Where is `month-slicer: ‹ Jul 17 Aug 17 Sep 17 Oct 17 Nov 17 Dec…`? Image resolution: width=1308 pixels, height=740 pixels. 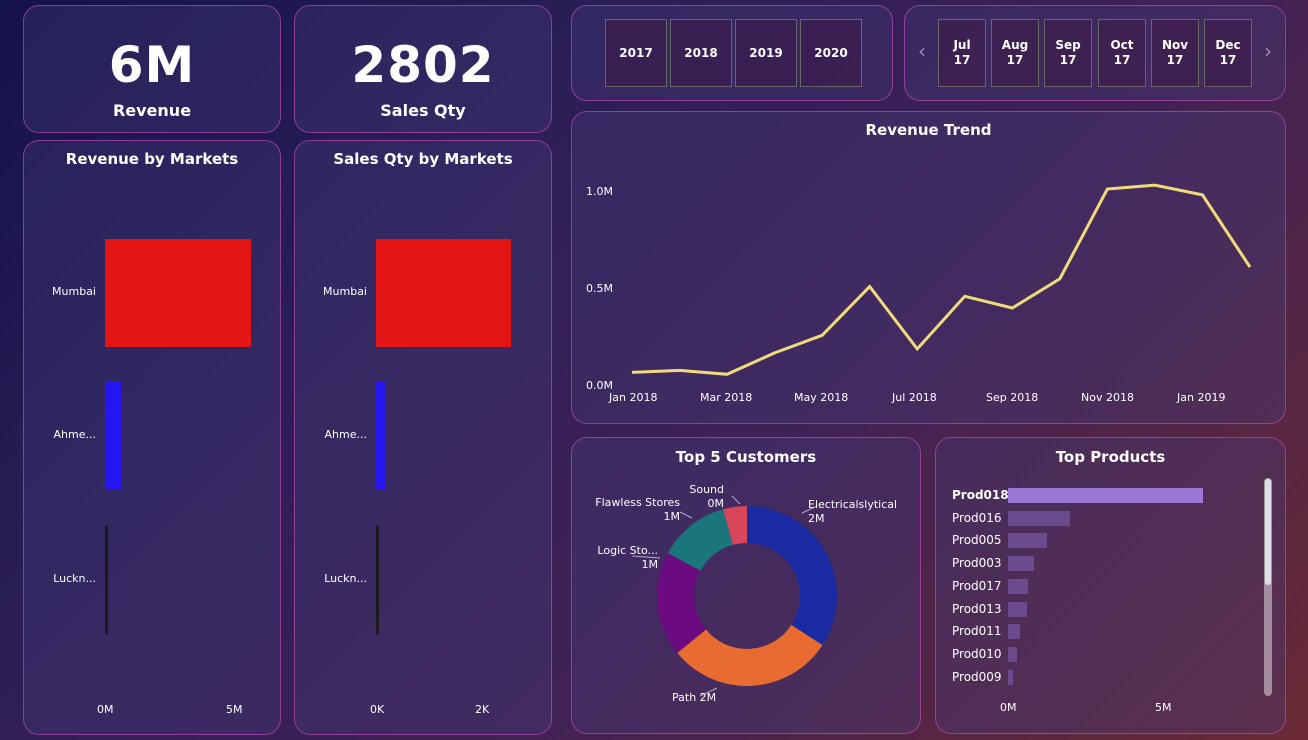
month-slicer: ‹ Jul 17 Aug 17 Sep 17 Oct 17 Nov 17 Dec… is located at coordinates (1095, 53).